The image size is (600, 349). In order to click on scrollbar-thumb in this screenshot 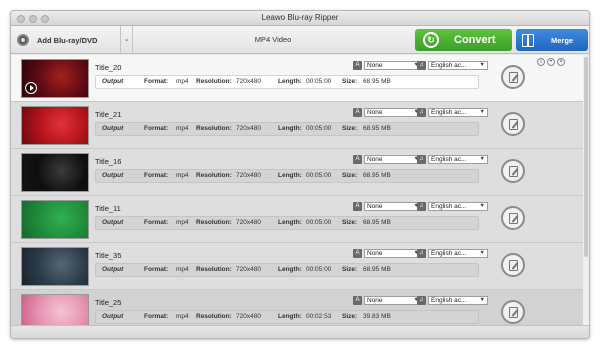, I will do `click(586, 157)`.